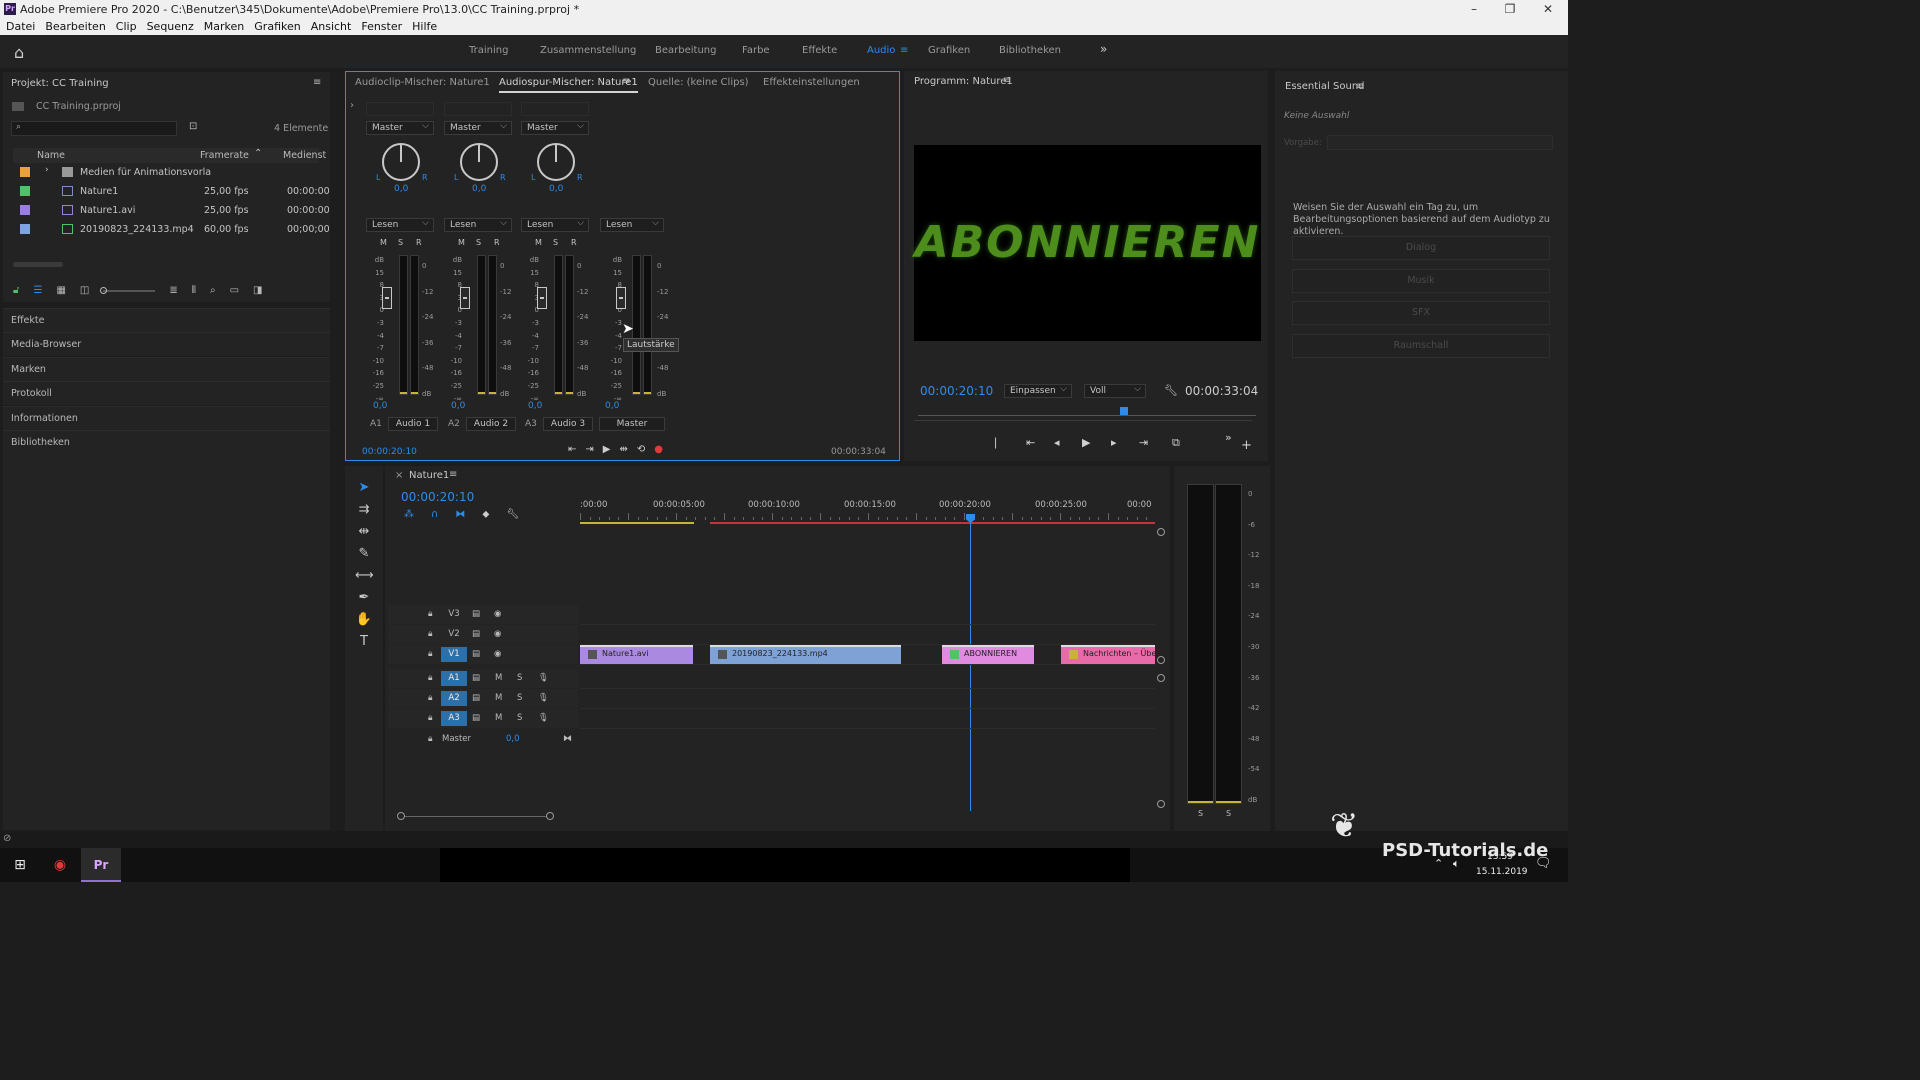  What do you see at coordinates (277, 27) in the screenshot?
I see `menu-grafiken: Grafiken` at bounding box center [277, 27].